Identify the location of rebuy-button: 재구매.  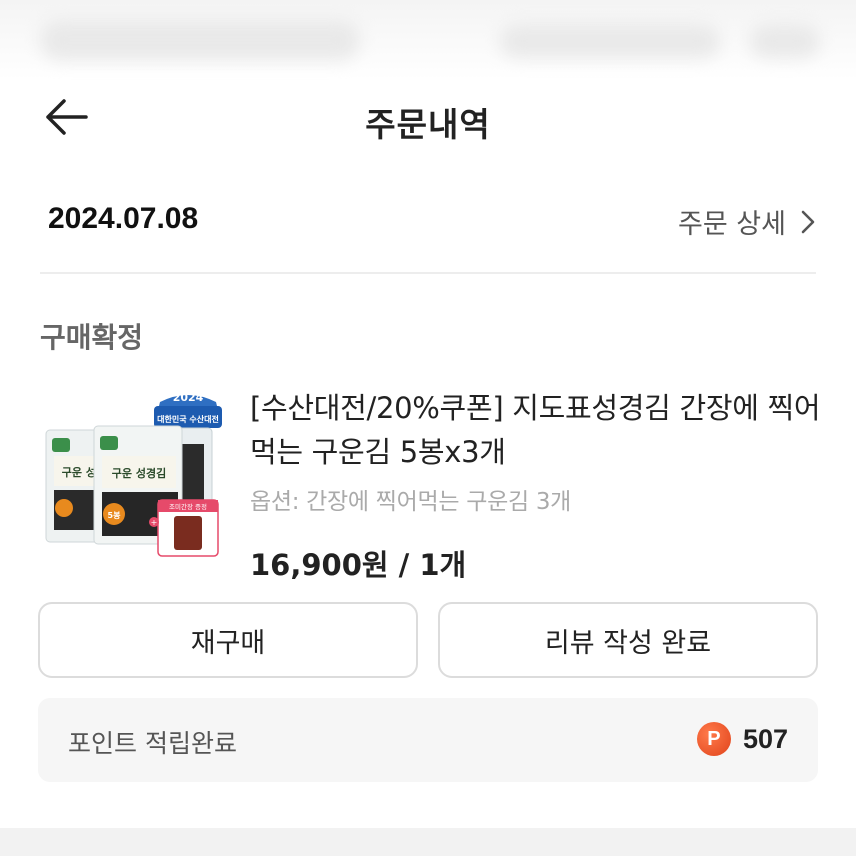
(228, 640).